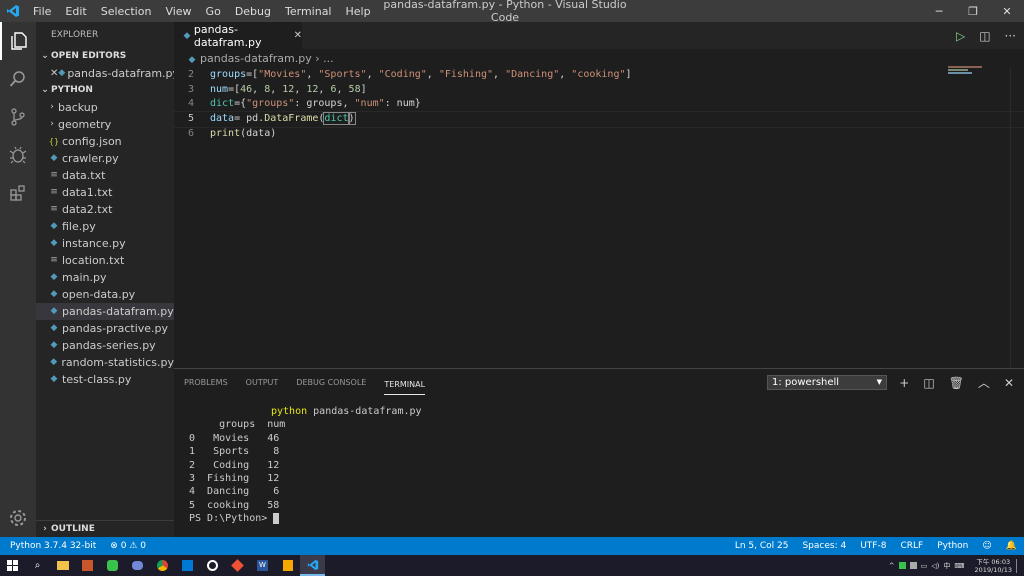 The image size is (1024, 576). I want to click on tray-chevron-icon: ^, so click(892, 566).